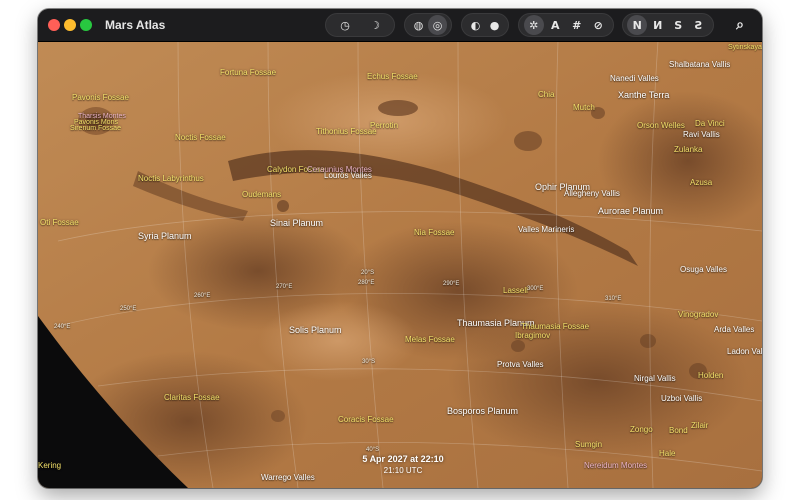 The width and height of the screenshot is (800, 500). Describe the element at coordinates (740, 25) in the screenshot. I see `search-icon: ⌕` at that location.